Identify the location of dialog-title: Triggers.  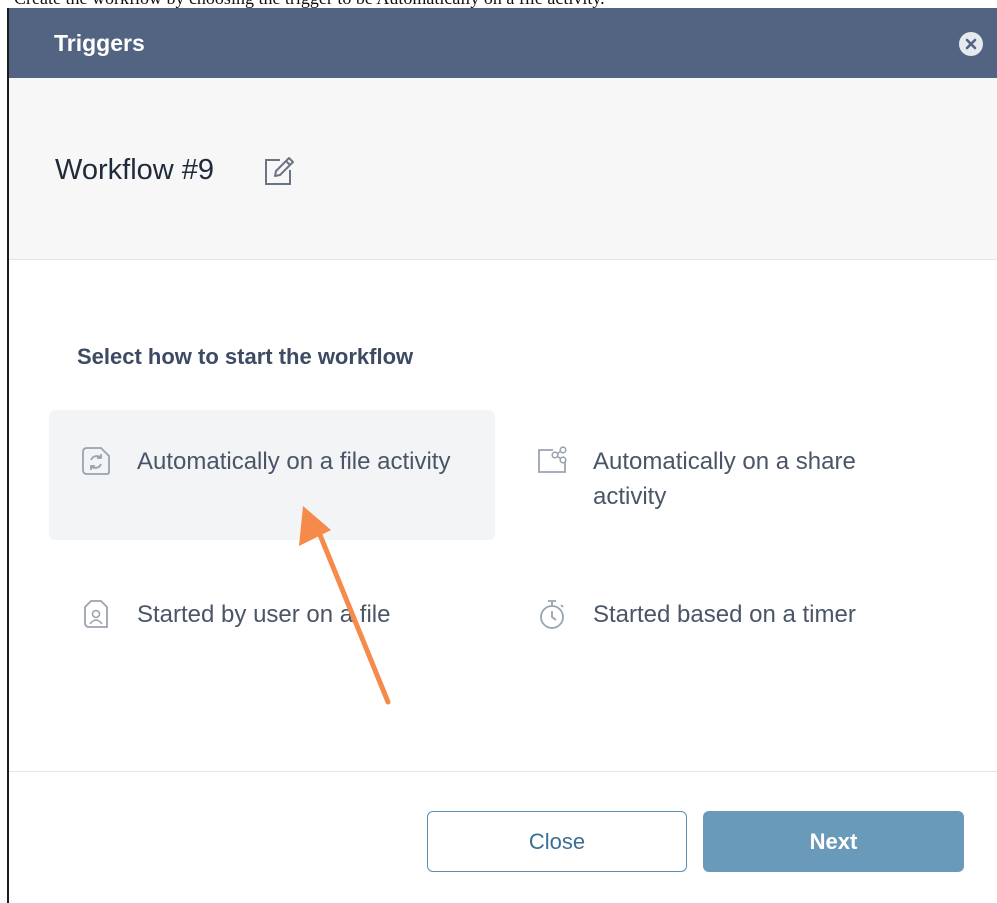
(99, 43).